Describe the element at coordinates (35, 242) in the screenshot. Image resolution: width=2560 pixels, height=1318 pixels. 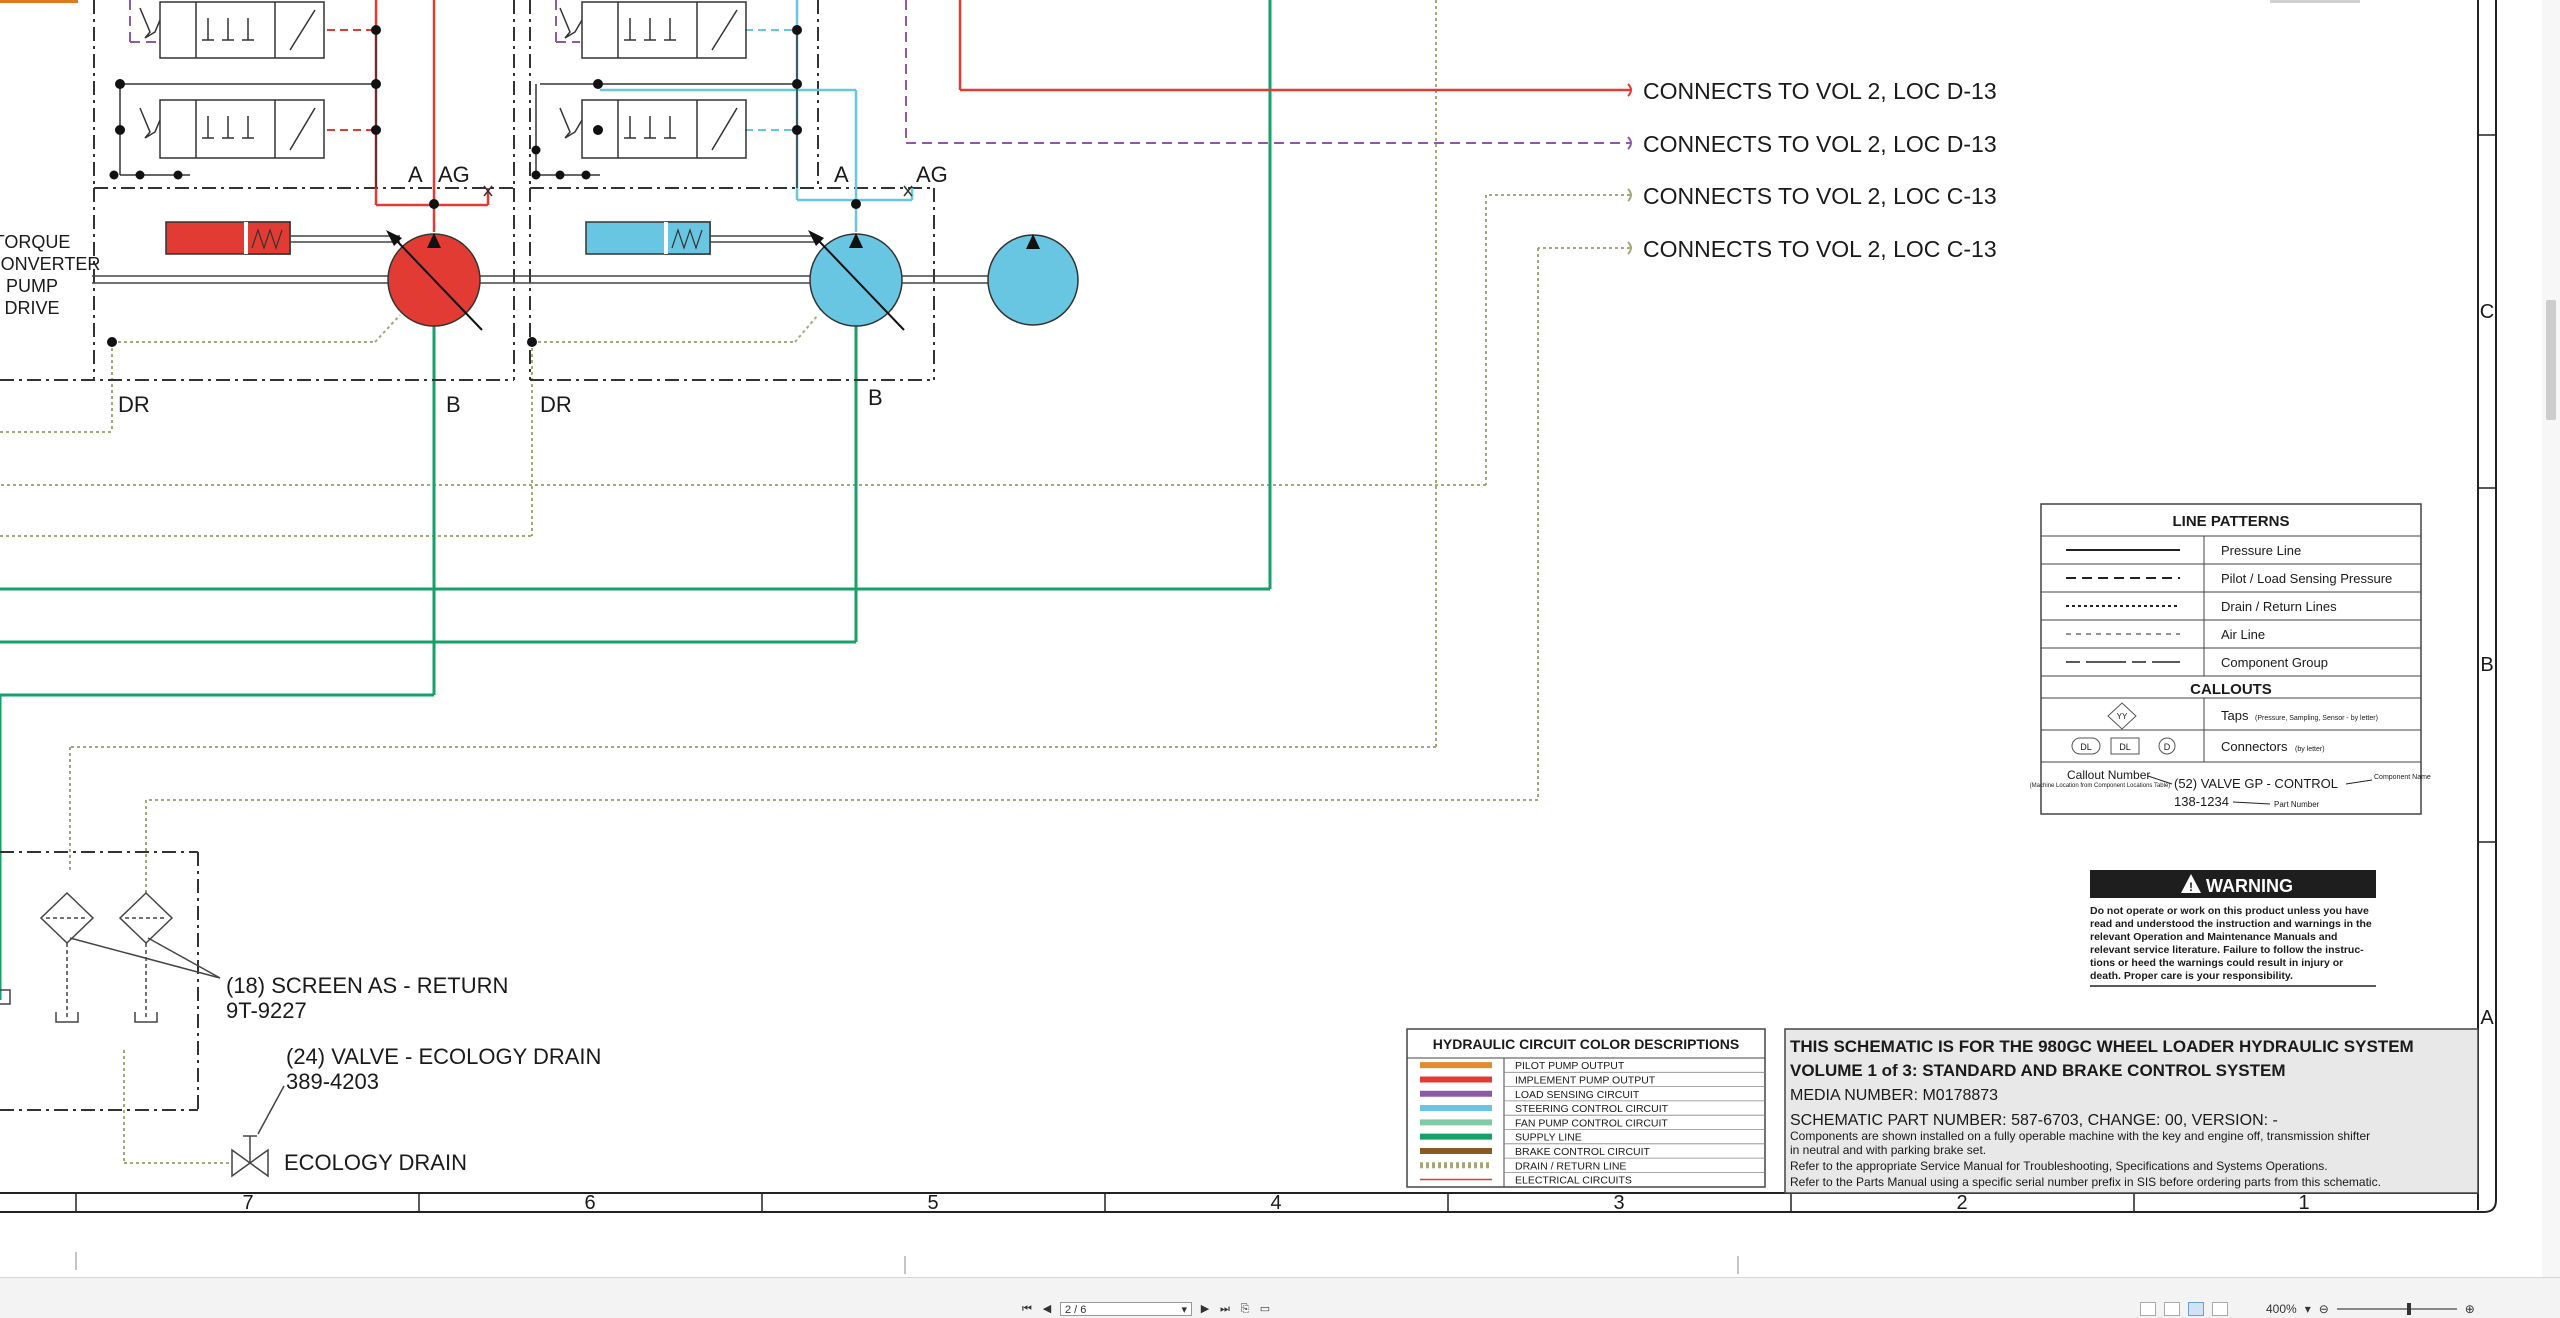
I see `svg-text: TORQUE` at that location.